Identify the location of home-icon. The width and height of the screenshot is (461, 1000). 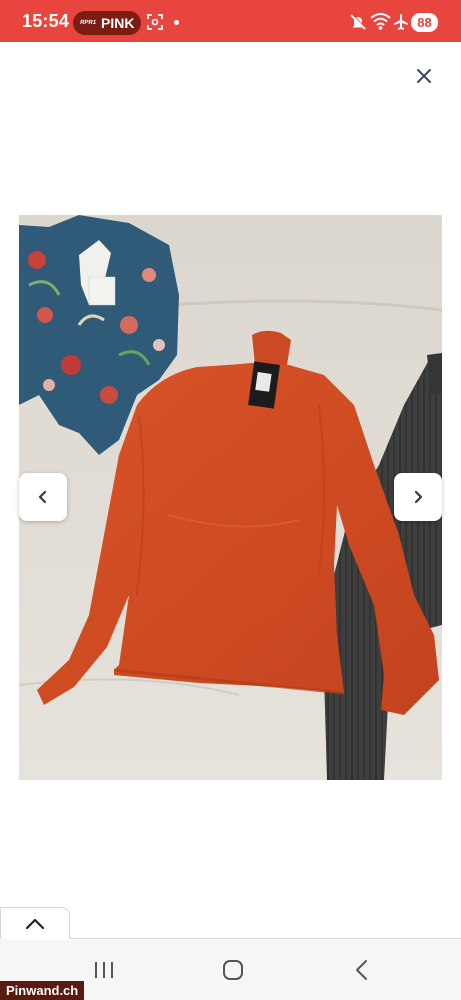
(233, 970).